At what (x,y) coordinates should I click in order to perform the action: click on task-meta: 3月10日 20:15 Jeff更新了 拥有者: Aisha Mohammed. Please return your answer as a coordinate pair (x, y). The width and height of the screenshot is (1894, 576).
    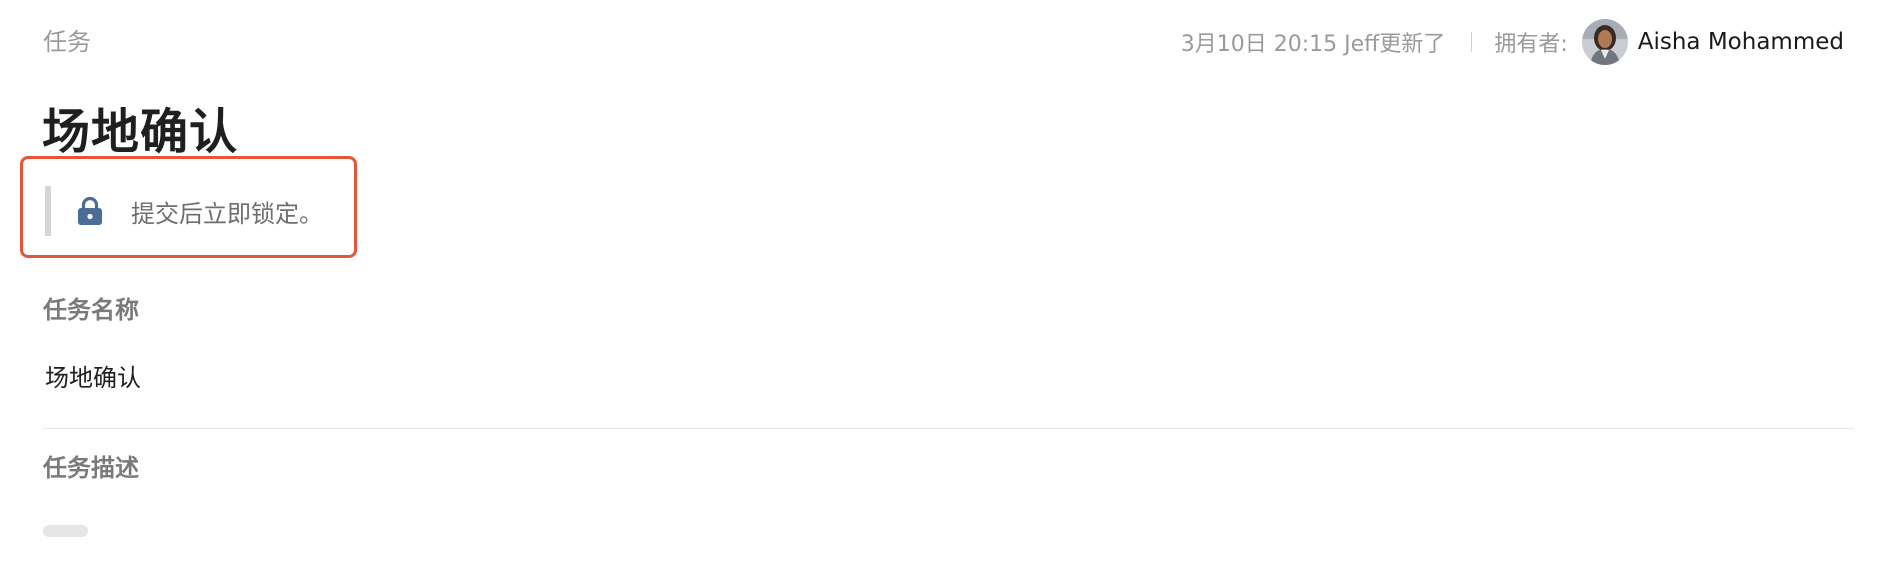
    Looking at the image, I should click on (1512, 42).